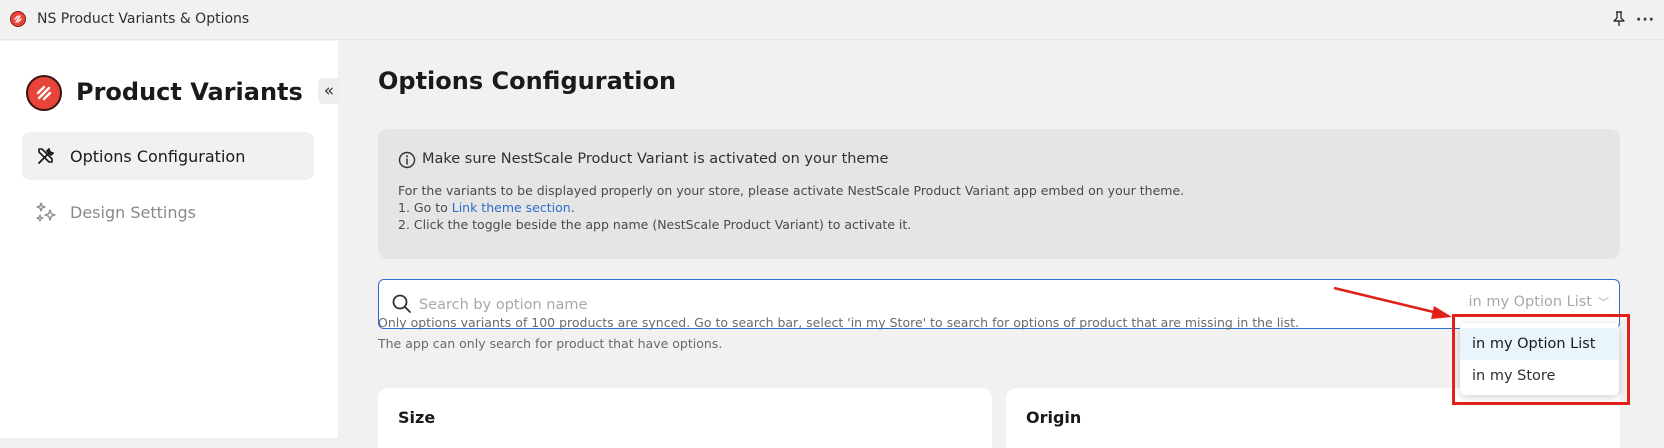  Describe the element at coordinates (1539, 376) in the screenshot. I see `dropdown-option-store: in my Store` at that location.